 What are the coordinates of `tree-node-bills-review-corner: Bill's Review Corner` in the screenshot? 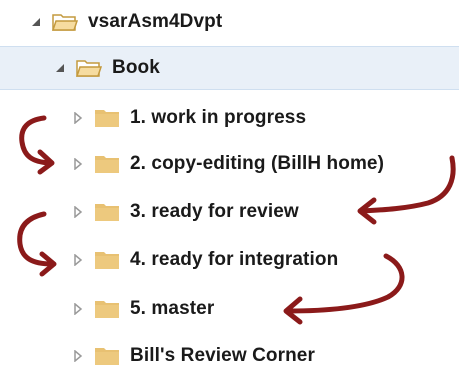 It's located at (193, 356).